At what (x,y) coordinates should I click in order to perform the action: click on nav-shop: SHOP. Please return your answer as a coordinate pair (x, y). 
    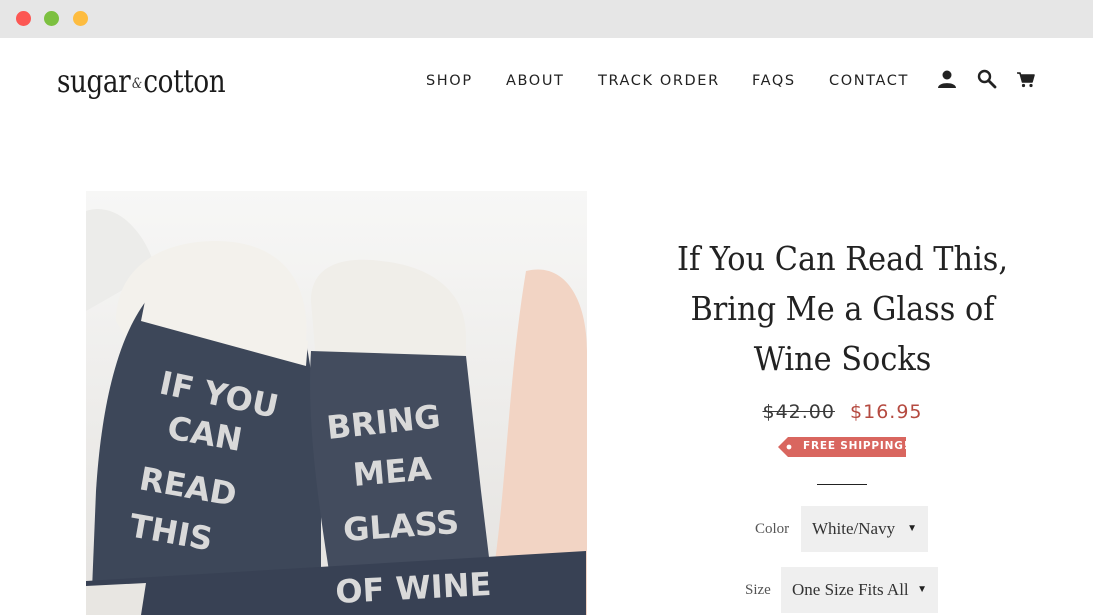
    Looking at the image, I should click on (449, 81).